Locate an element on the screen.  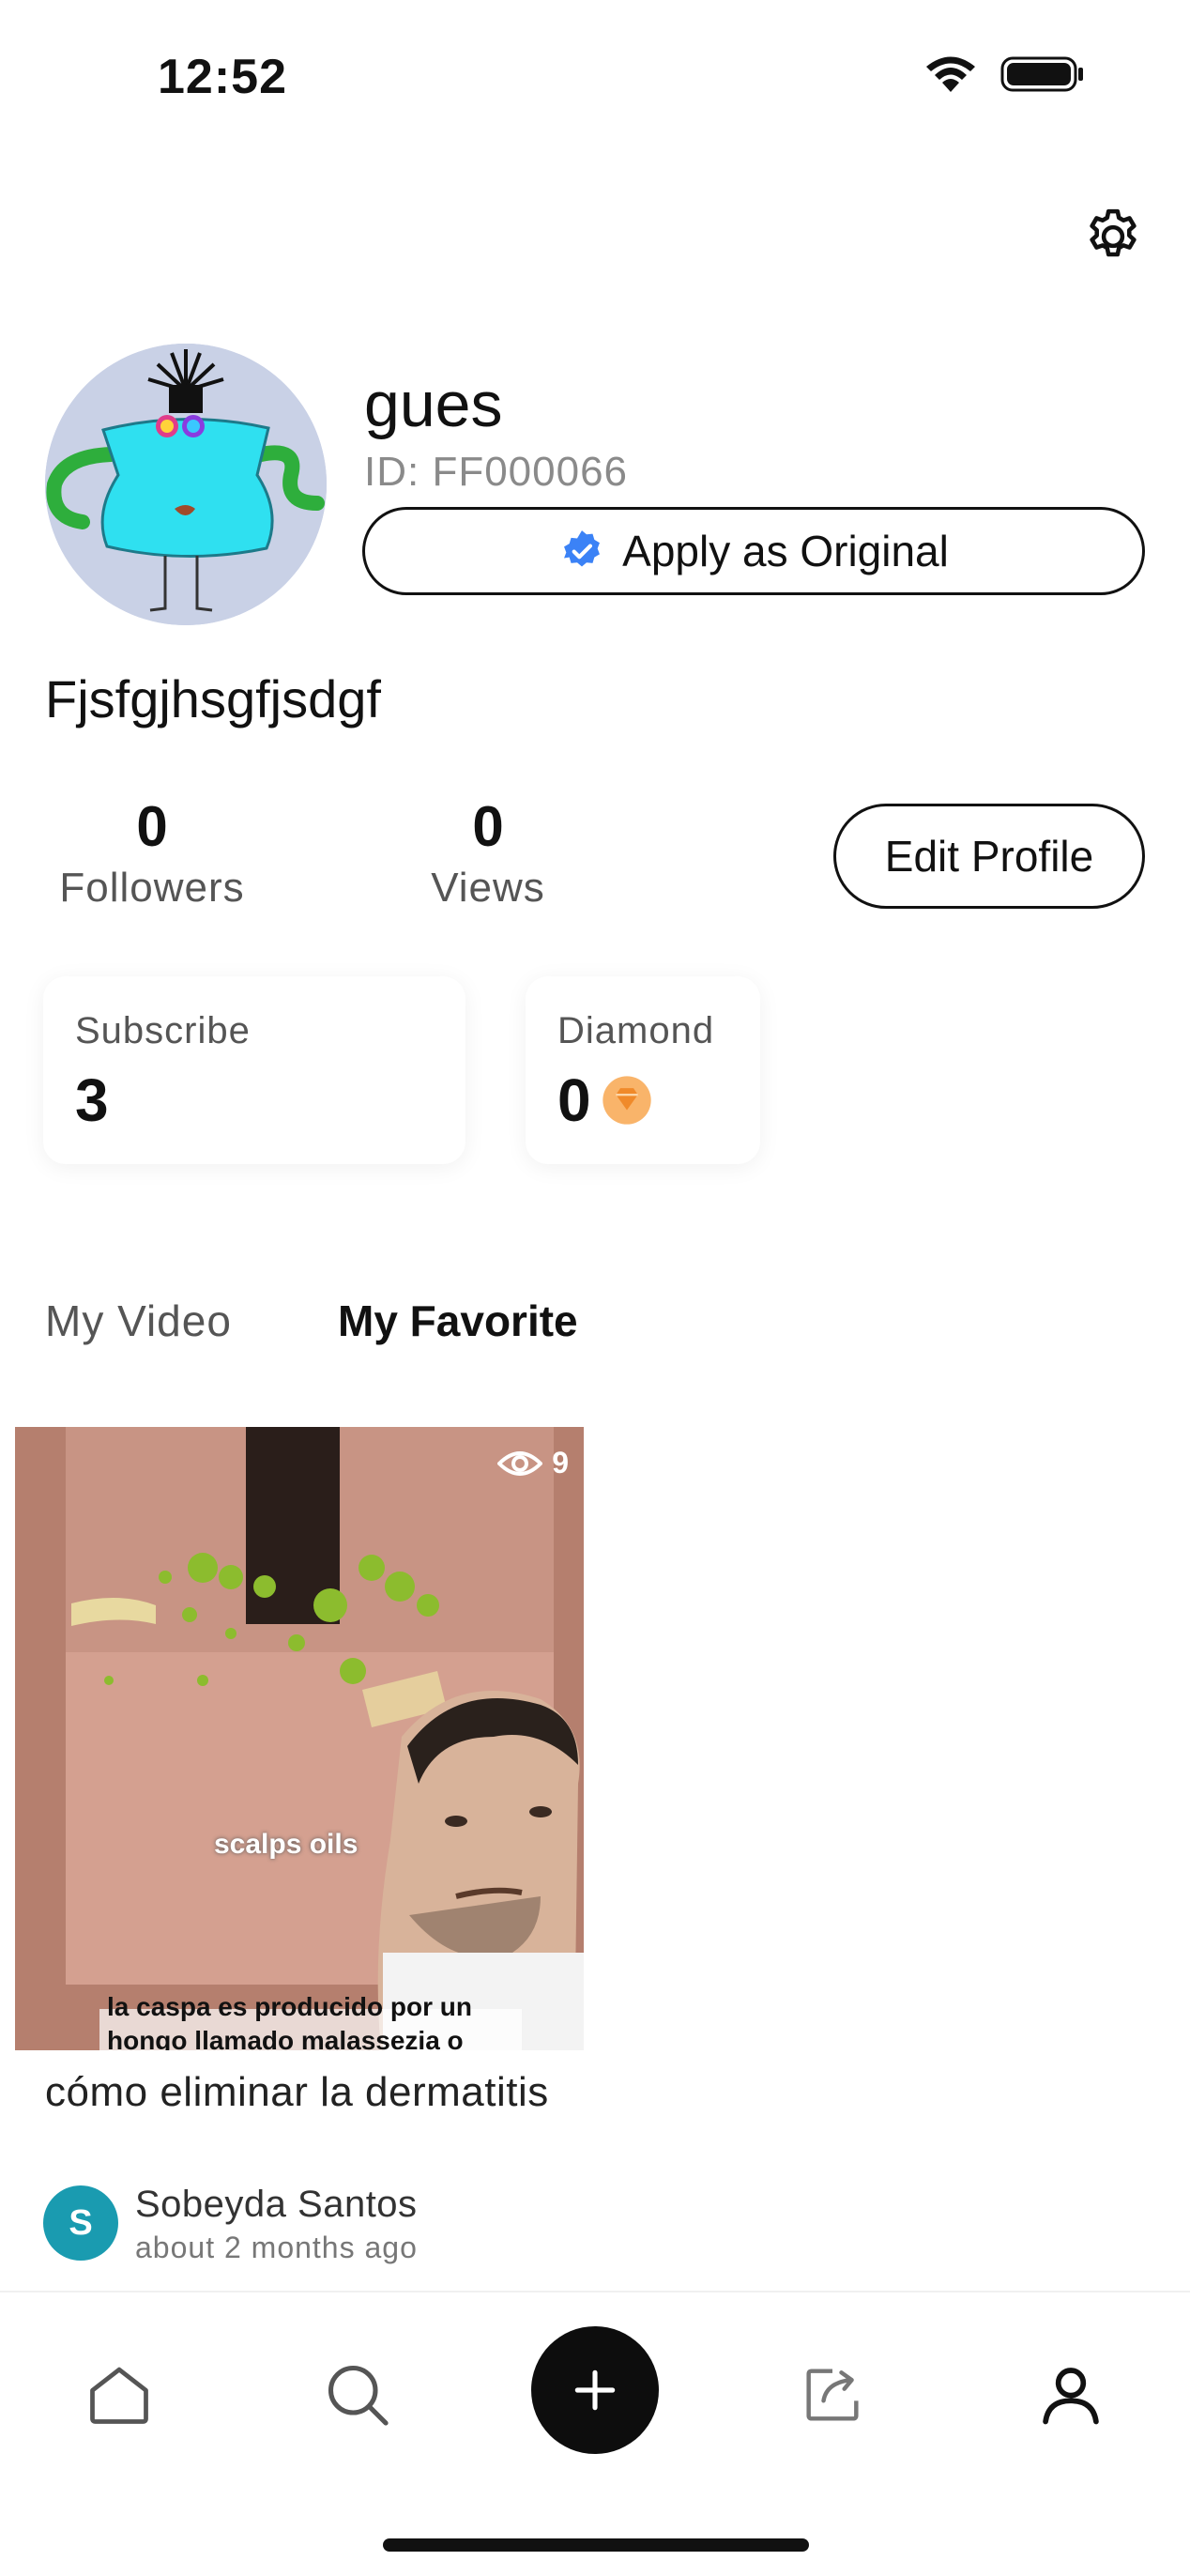
nav-share is located at coordinates (832, 2395).